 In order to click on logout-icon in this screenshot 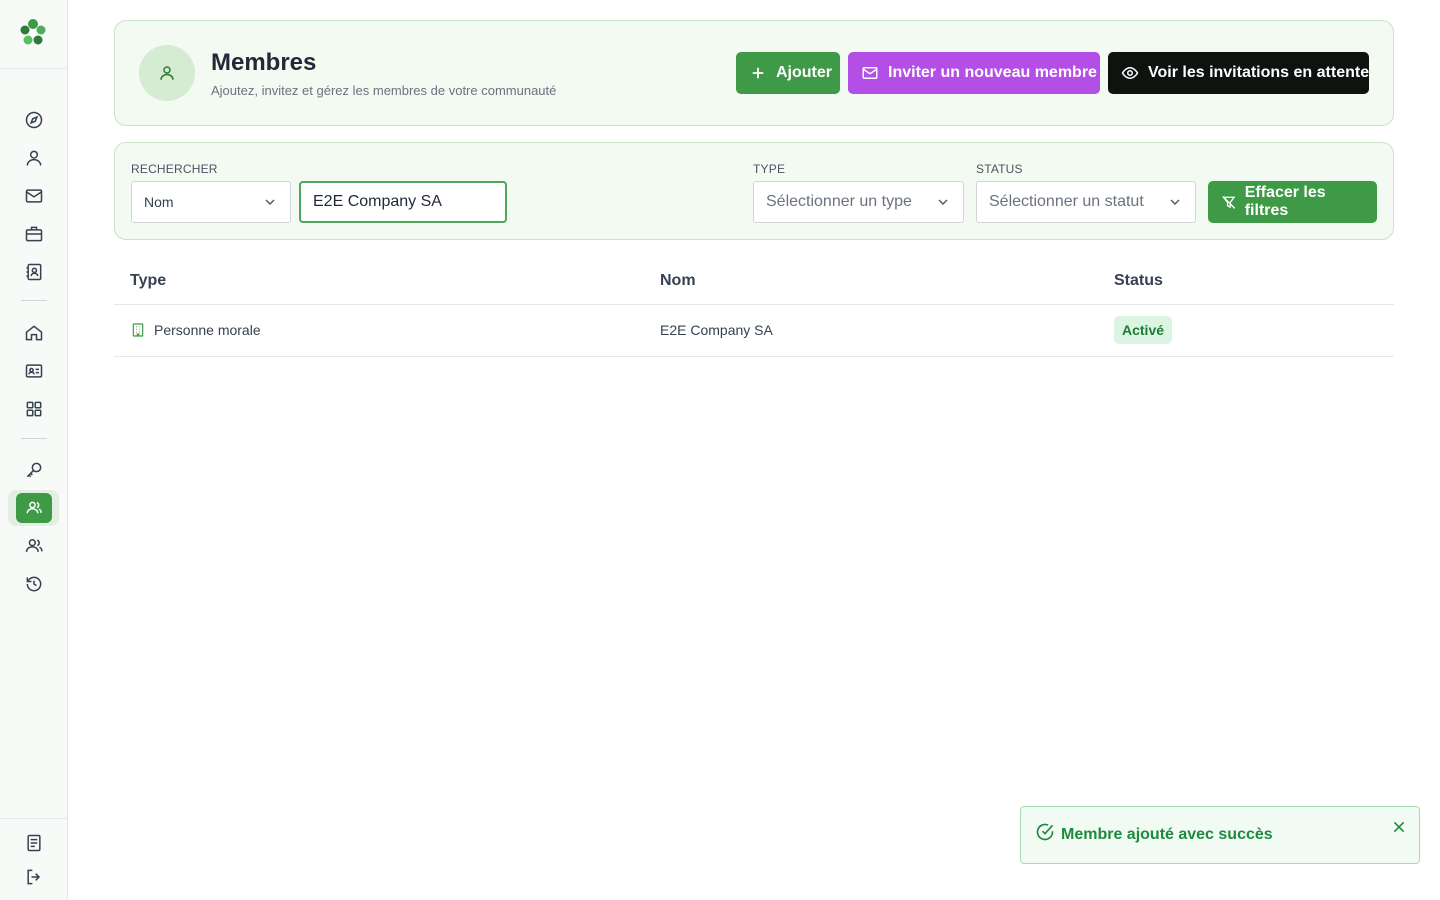, I will do `click(34, 877)`.